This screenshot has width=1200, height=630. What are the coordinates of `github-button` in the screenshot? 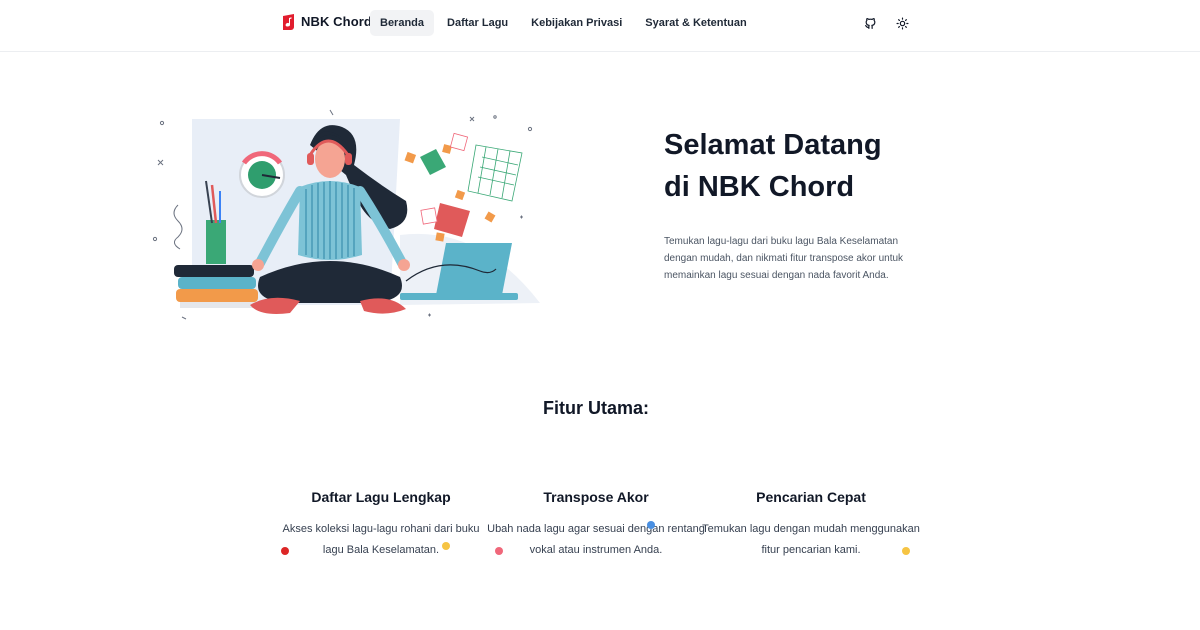 It's located at (870, 23).